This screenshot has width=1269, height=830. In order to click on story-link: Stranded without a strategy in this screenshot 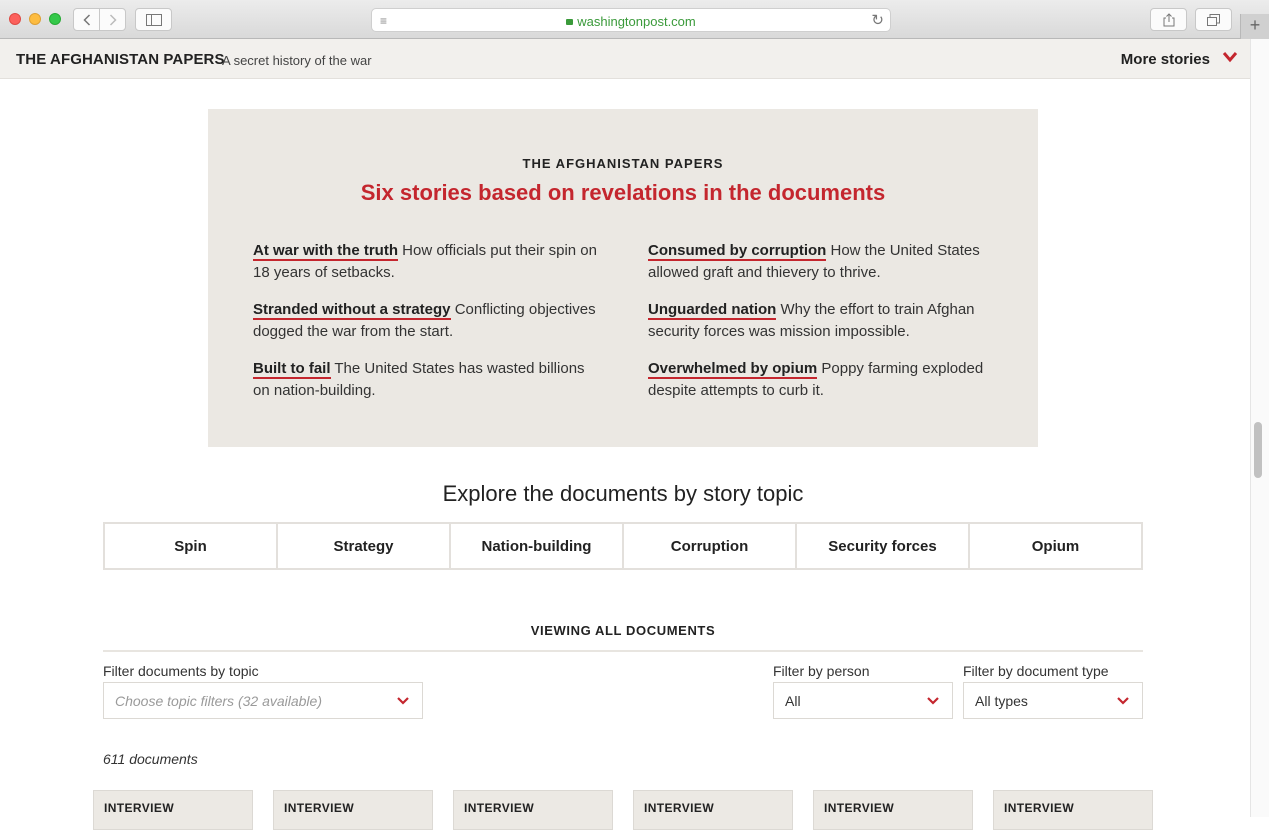, I will do `click(352, 310)`.